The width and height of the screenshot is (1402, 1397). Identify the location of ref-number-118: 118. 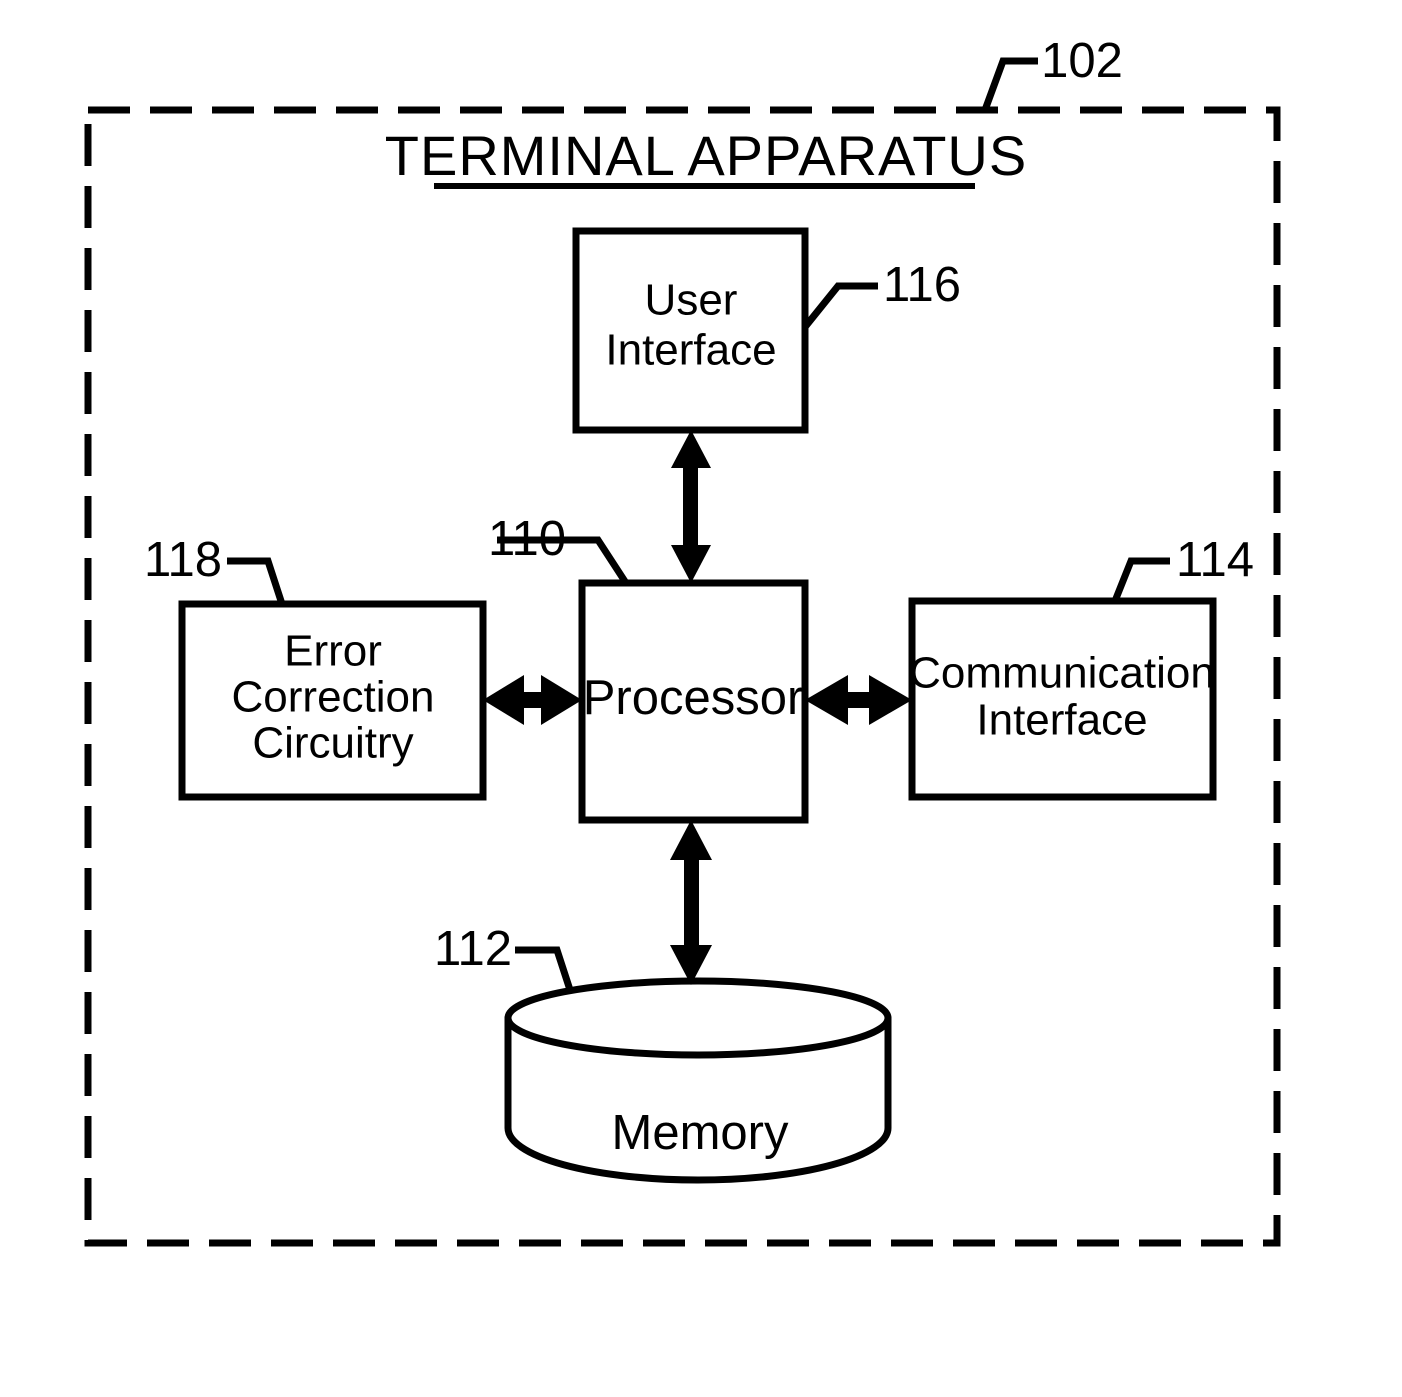
(183, 560).